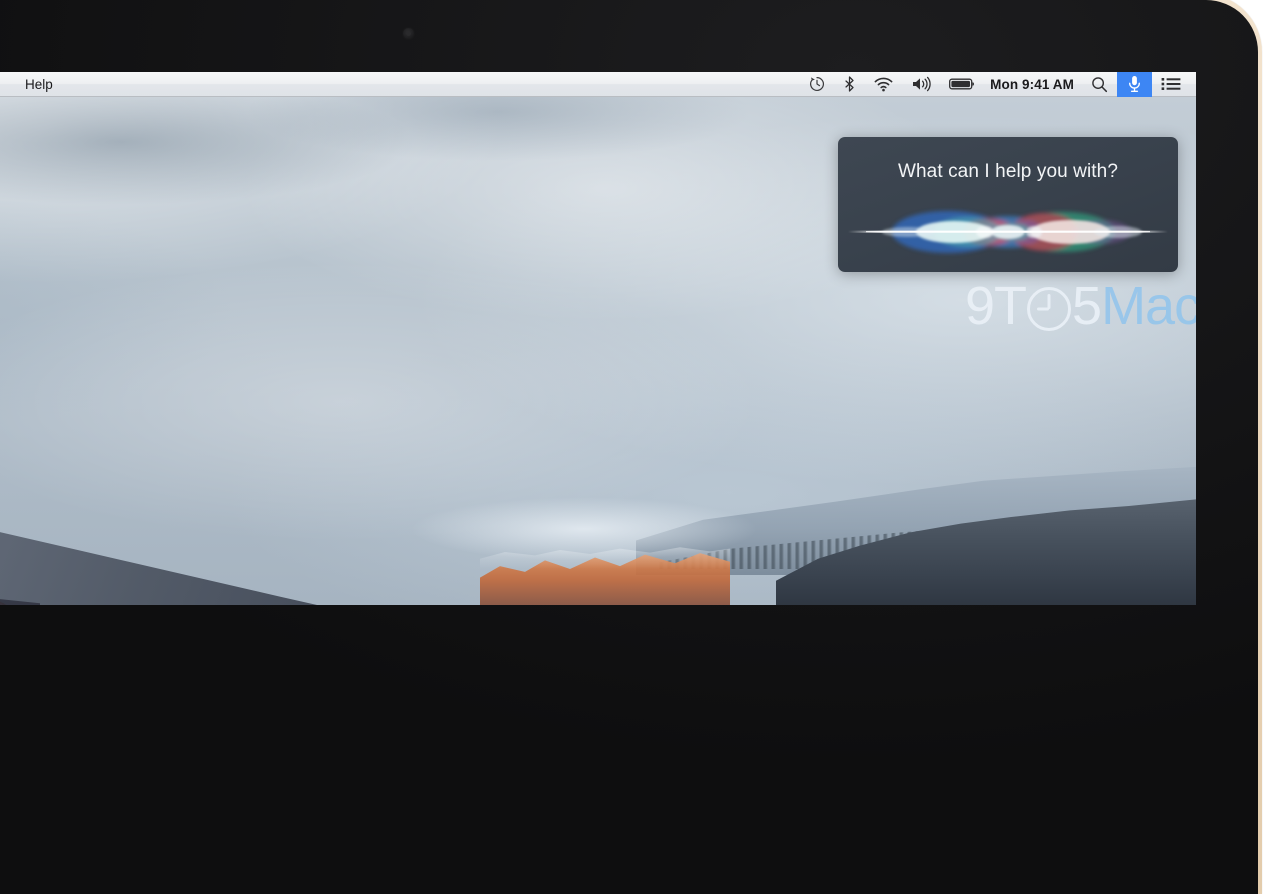 This screenshot has width=1280, height=894. Describe the element at coordinates (185, 478) in the screenshot. I see `el-capitan-cliff` at that location.